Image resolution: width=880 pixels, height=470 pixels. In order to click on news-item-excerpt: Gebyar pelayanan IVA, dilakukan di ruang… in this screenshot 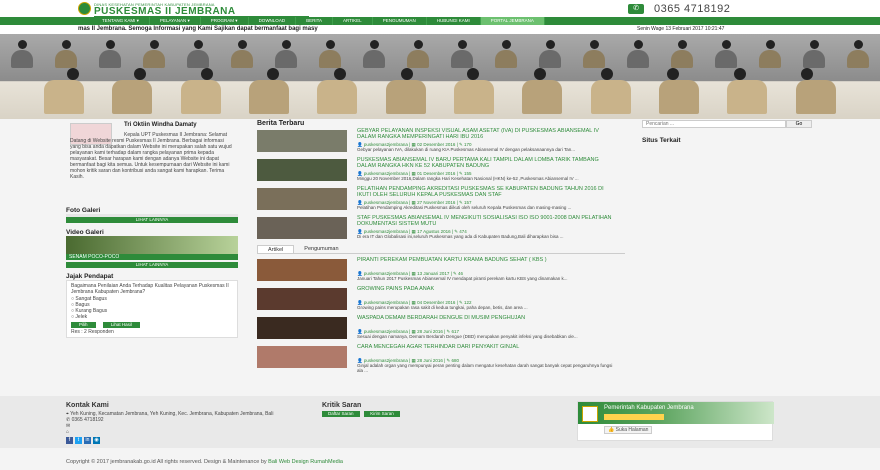, I will do `click(466, 149)`.